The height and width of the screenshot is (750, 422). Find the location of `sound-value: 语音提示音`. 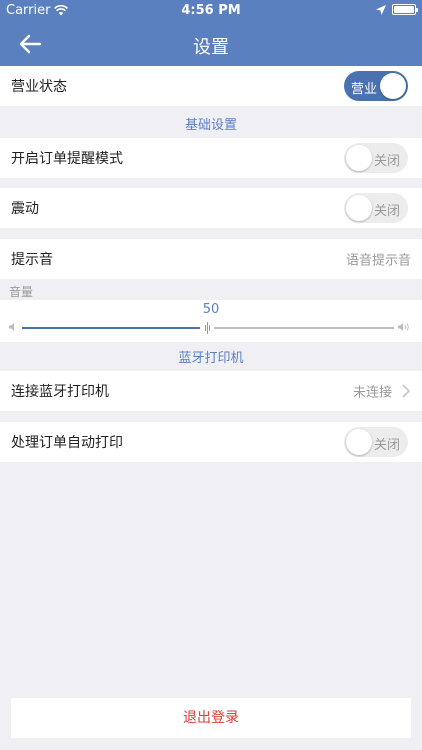

sound-value: 语音提示音 is located at coordinates (378, 261).